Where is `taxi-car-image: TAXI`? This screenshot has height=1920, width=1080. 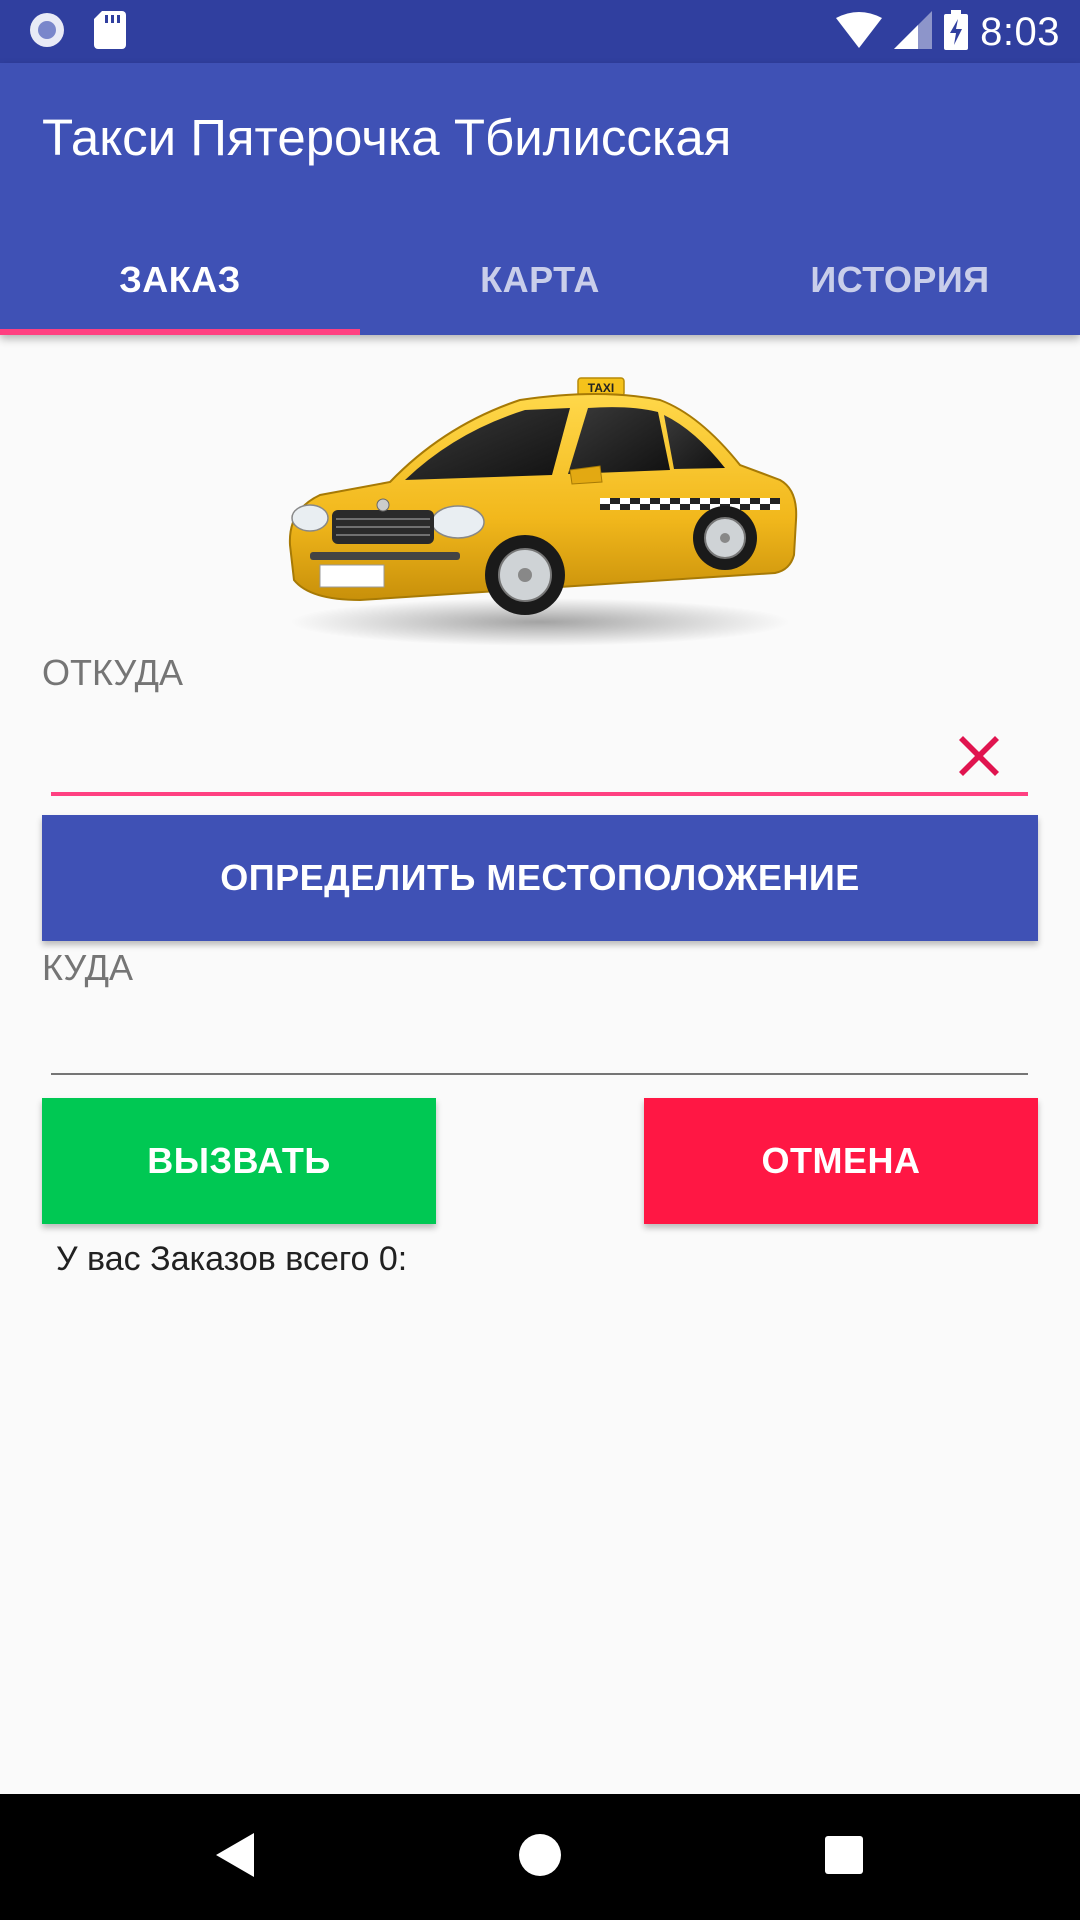 taxi-car-image: TAXI is located at coordinates (540, 510).